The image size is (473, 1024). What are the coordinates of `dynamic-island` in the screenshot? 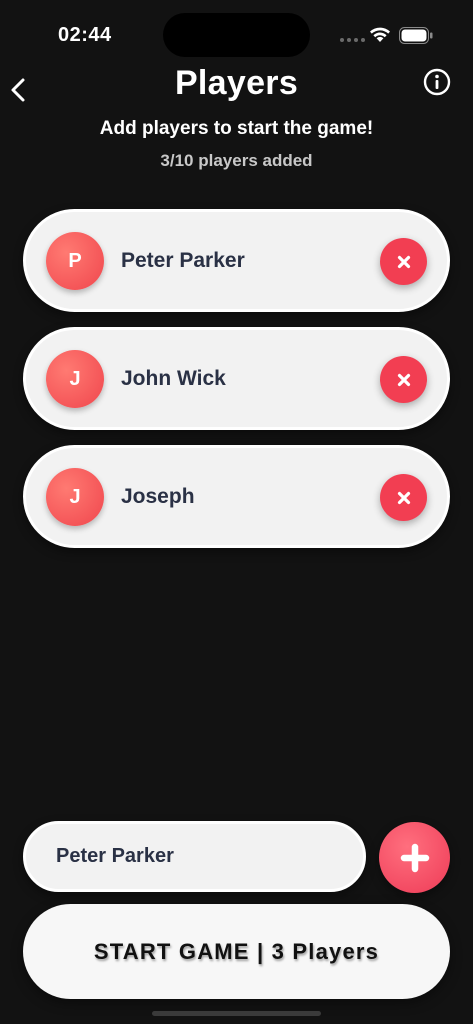 It's located at (236, 35).